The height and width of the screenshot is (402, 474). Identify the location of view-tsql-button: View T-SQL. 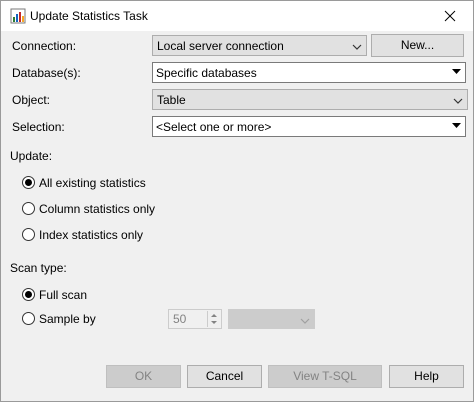
(325, 376).